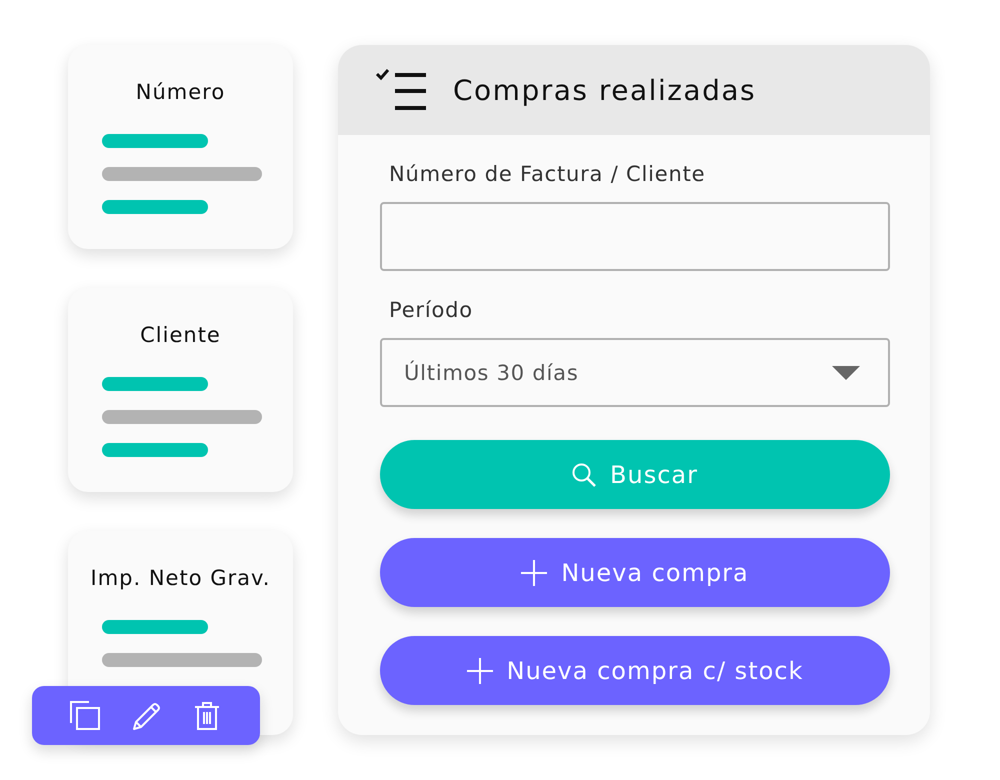  What do you see at coordinates (635, 572) in the screenshot?
I see `add-button: Nueva compra` at bounding box center [635, 572].